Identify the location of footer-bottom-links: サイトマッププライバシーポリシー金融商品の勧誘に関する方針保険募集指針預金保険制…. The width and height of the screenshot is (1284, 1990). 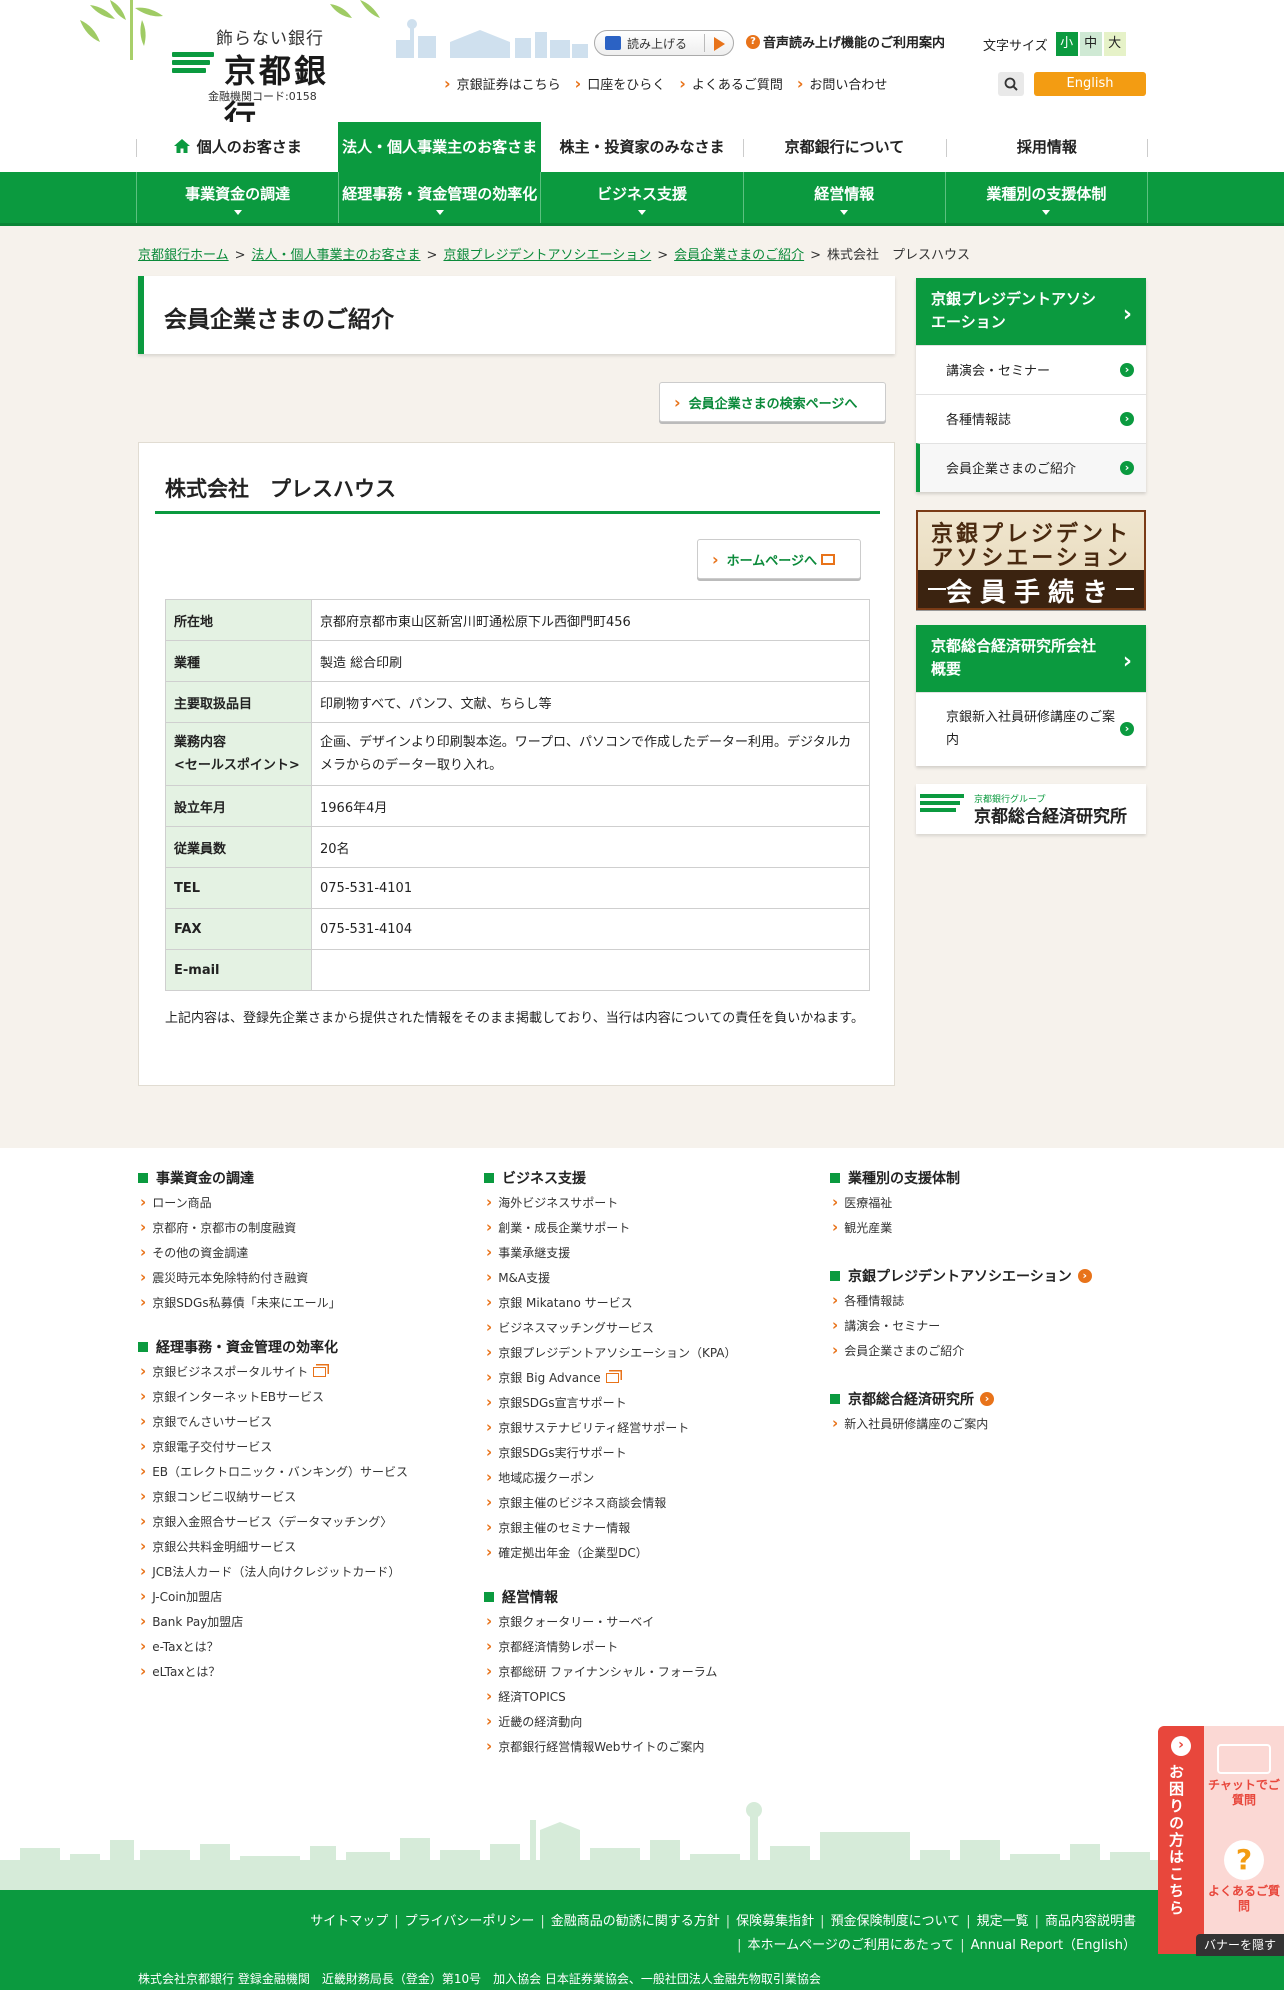
(723, 1934).